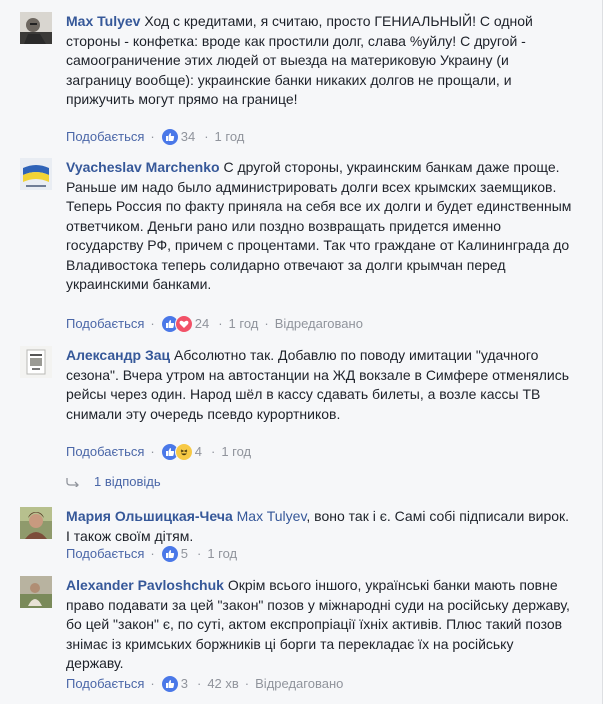 The width and height of the screenshot is (606, 704). What do you see at coordinates (184, 683) in the screenshot?
I see `reaction-count: 3` at bounding box center [184, 683].